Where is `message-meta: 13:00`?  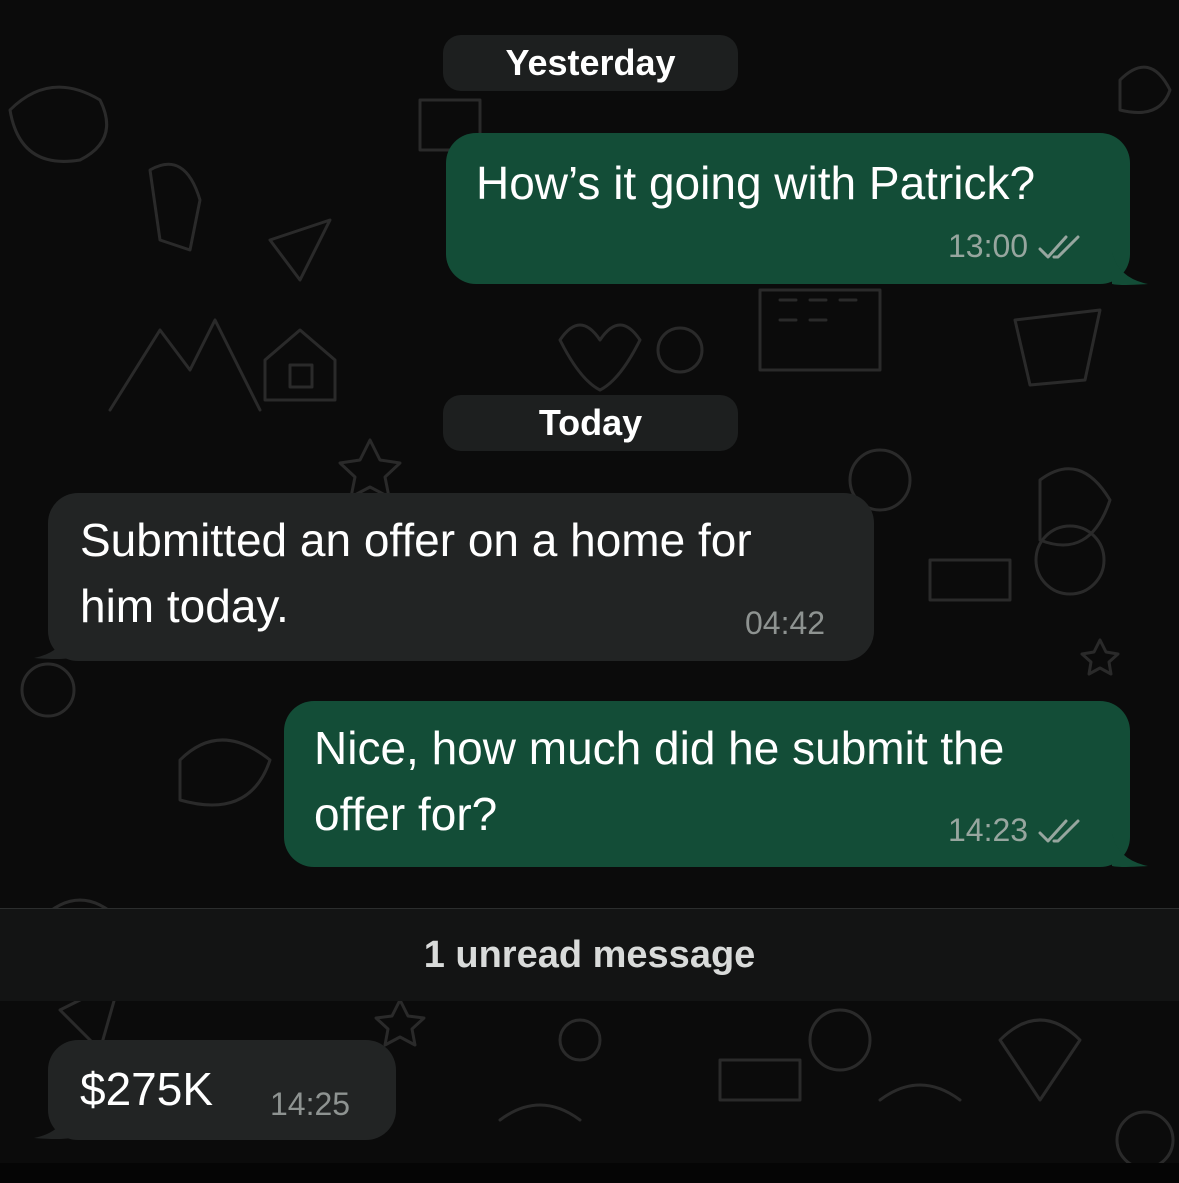 message-meta: 13:00 is located at coordinates (1016, 246).